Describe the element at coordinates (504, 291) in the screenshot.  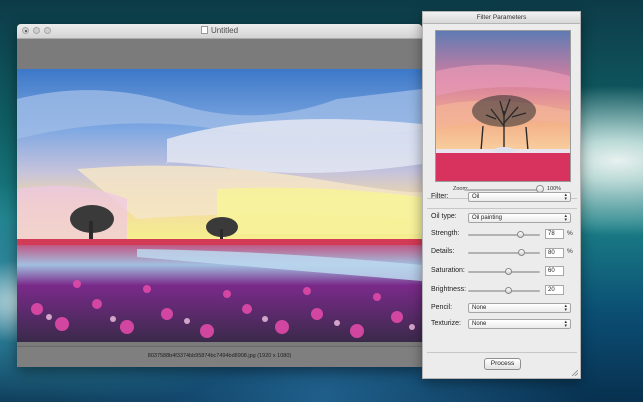
I see `brightness-slider` at that location.